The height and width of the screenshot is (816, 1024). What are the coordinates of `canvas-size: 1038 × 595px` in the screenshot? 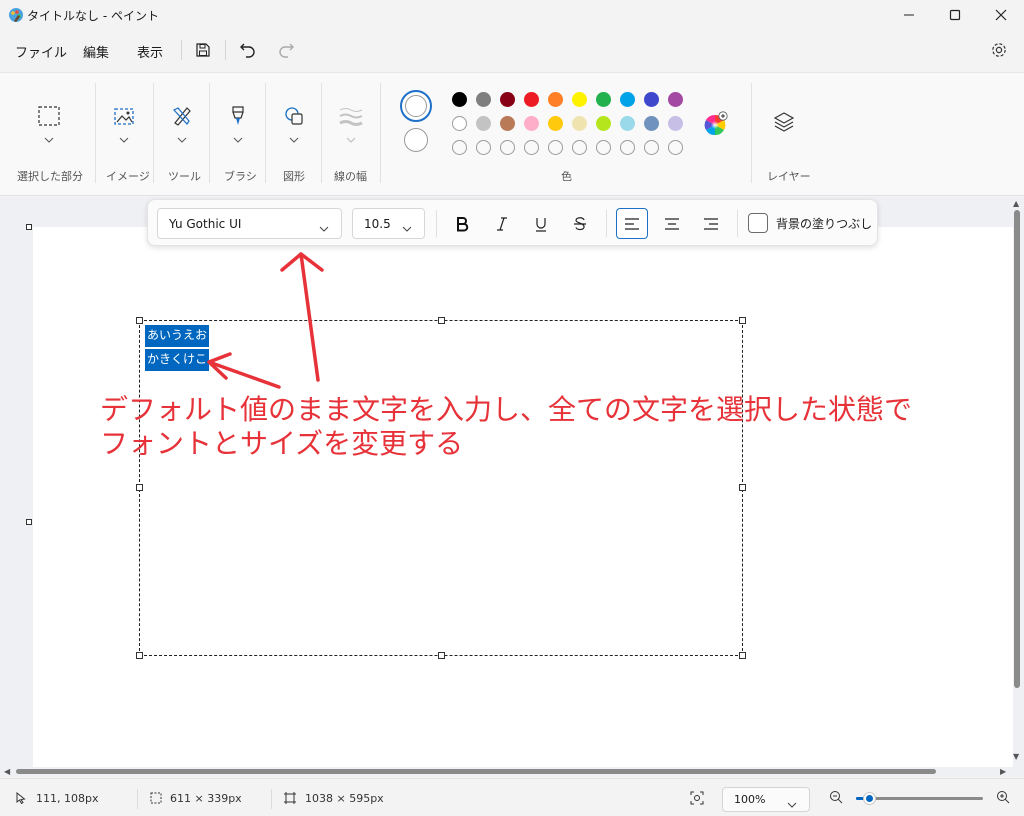 It's located at (344, 798).